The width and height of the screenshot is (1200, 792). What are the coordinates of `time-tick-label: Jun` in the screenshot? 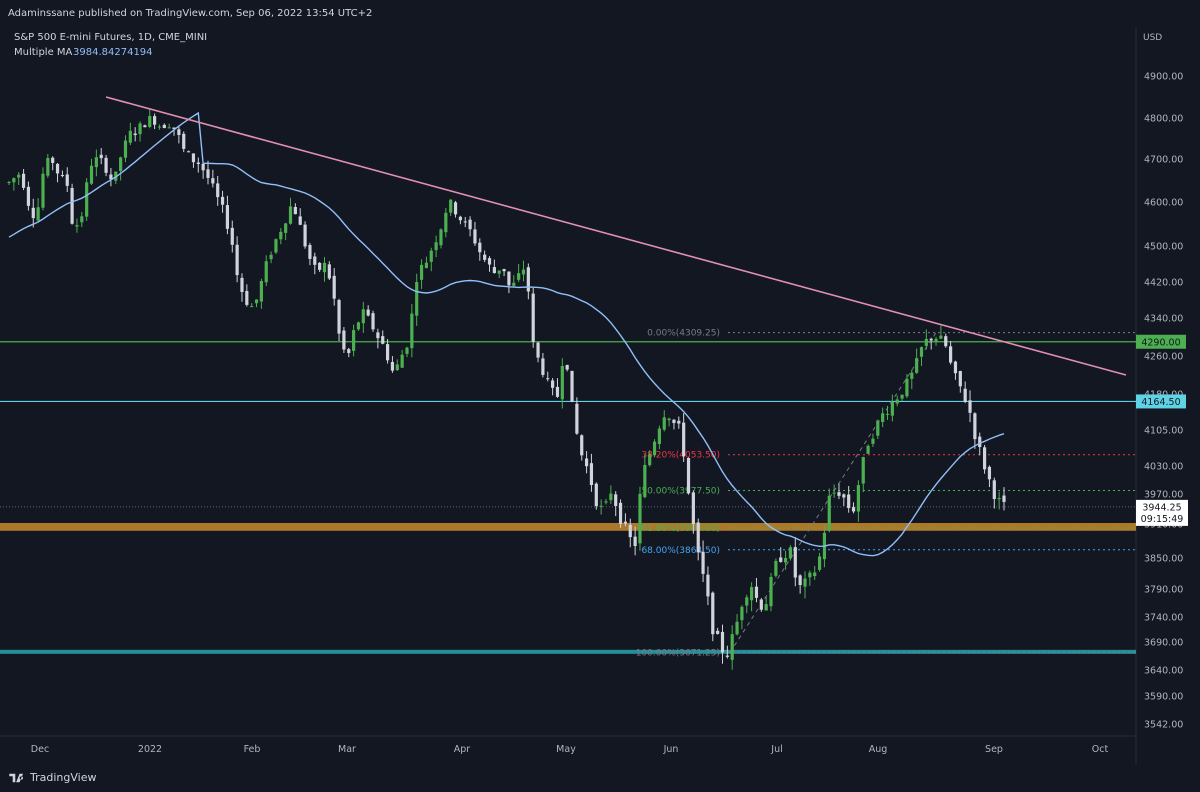 It's located at (671, 749).